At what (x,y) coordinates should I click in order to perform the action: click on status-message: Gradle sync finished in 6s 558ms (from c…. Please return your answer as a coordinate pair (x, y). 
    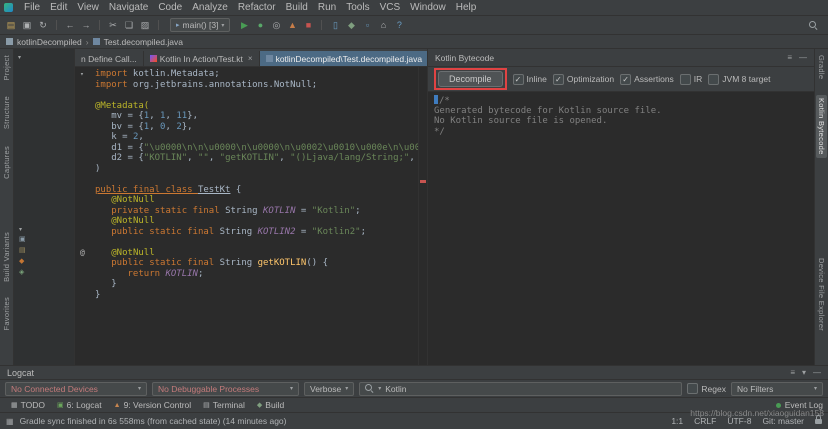
    Looking at the image, I should click on (153, 421).